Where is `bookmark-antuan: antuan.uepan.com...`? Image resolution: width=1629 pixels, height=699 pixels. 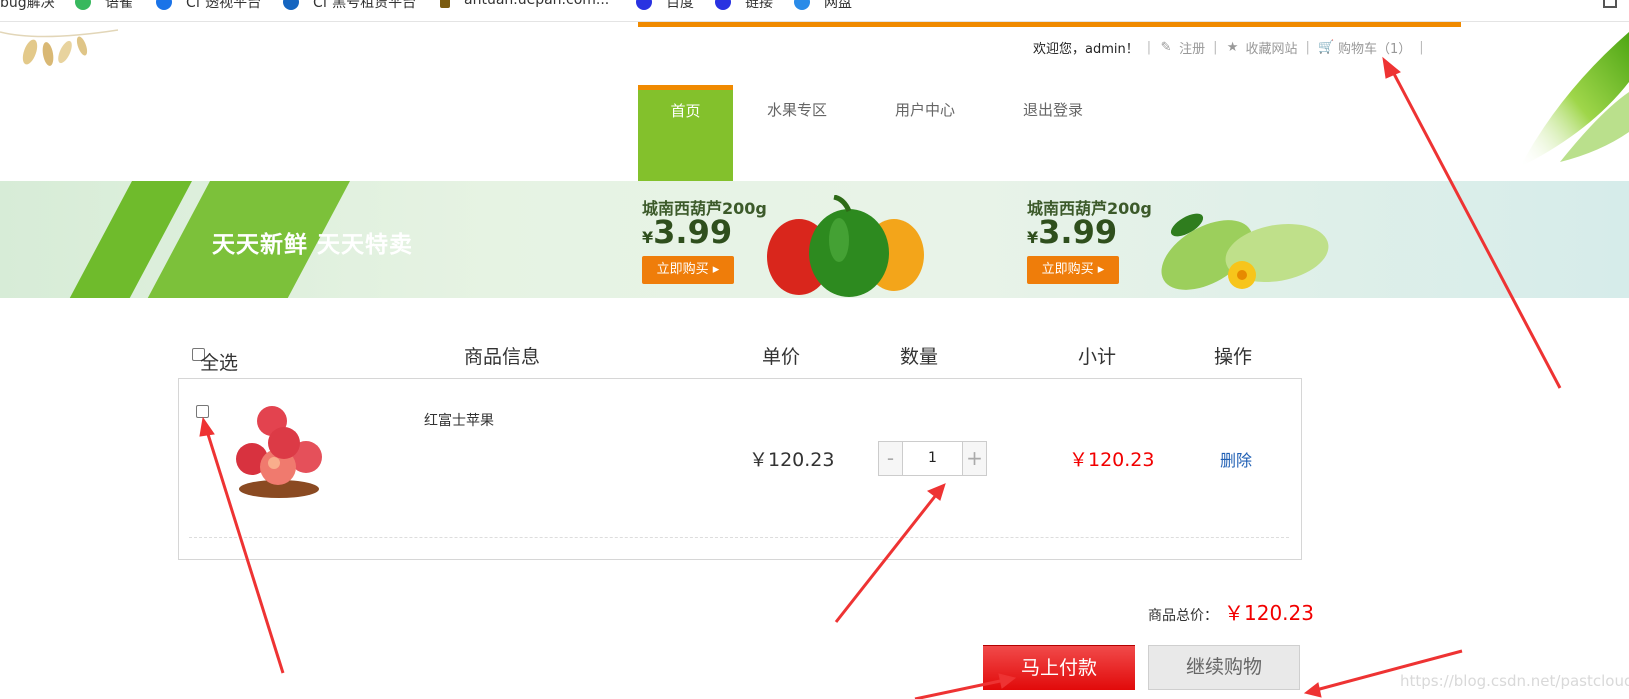 bookmark-antuan: antuan.uepan.com... is located at coordinates (524, 4).